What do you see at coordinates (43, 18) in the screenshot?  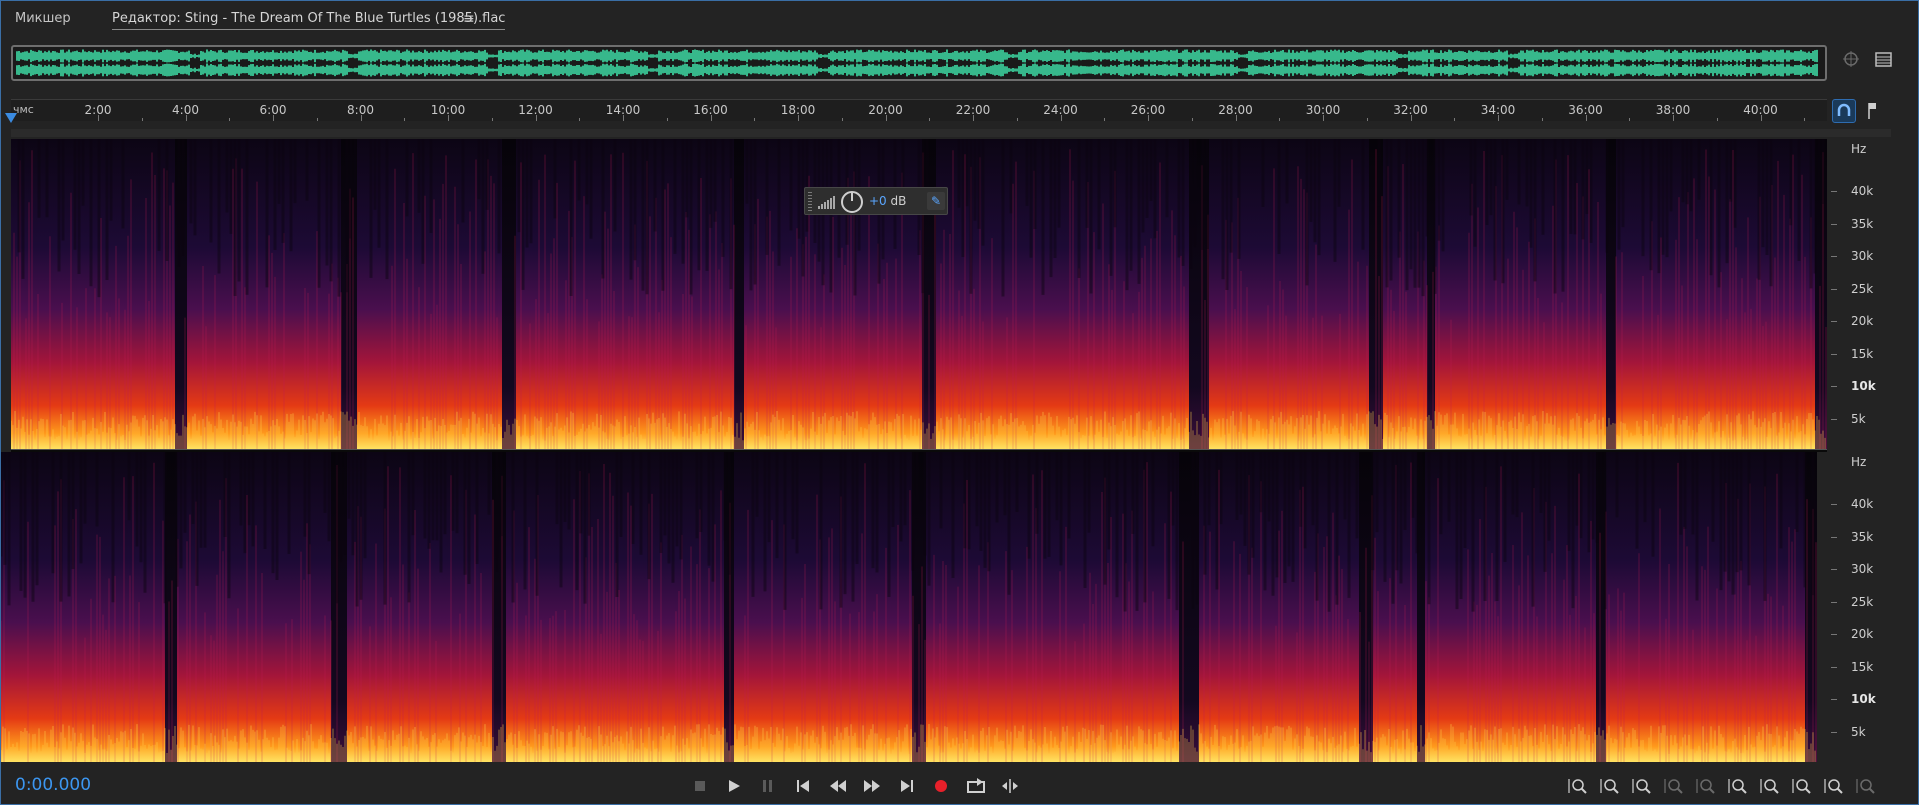 I see `tab-mixer: Микшер` at bounding box center [43, 18].